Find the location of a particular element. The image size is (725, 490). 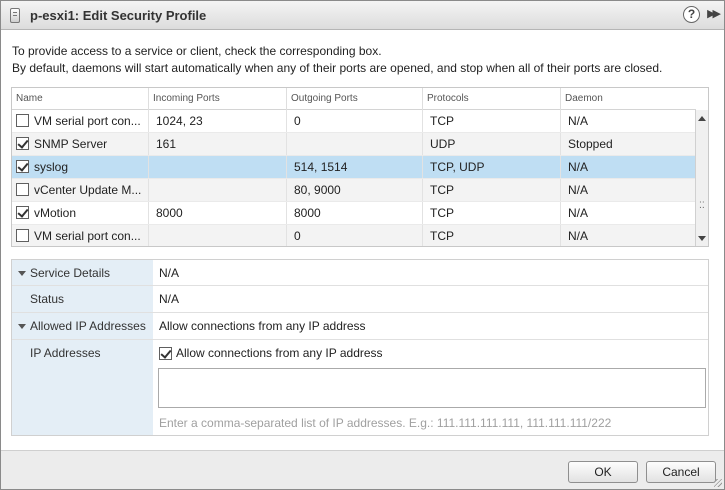

table-row: VM serial port con... 1024, 23 0 TCP N/A is located at coordinates (354, 121).